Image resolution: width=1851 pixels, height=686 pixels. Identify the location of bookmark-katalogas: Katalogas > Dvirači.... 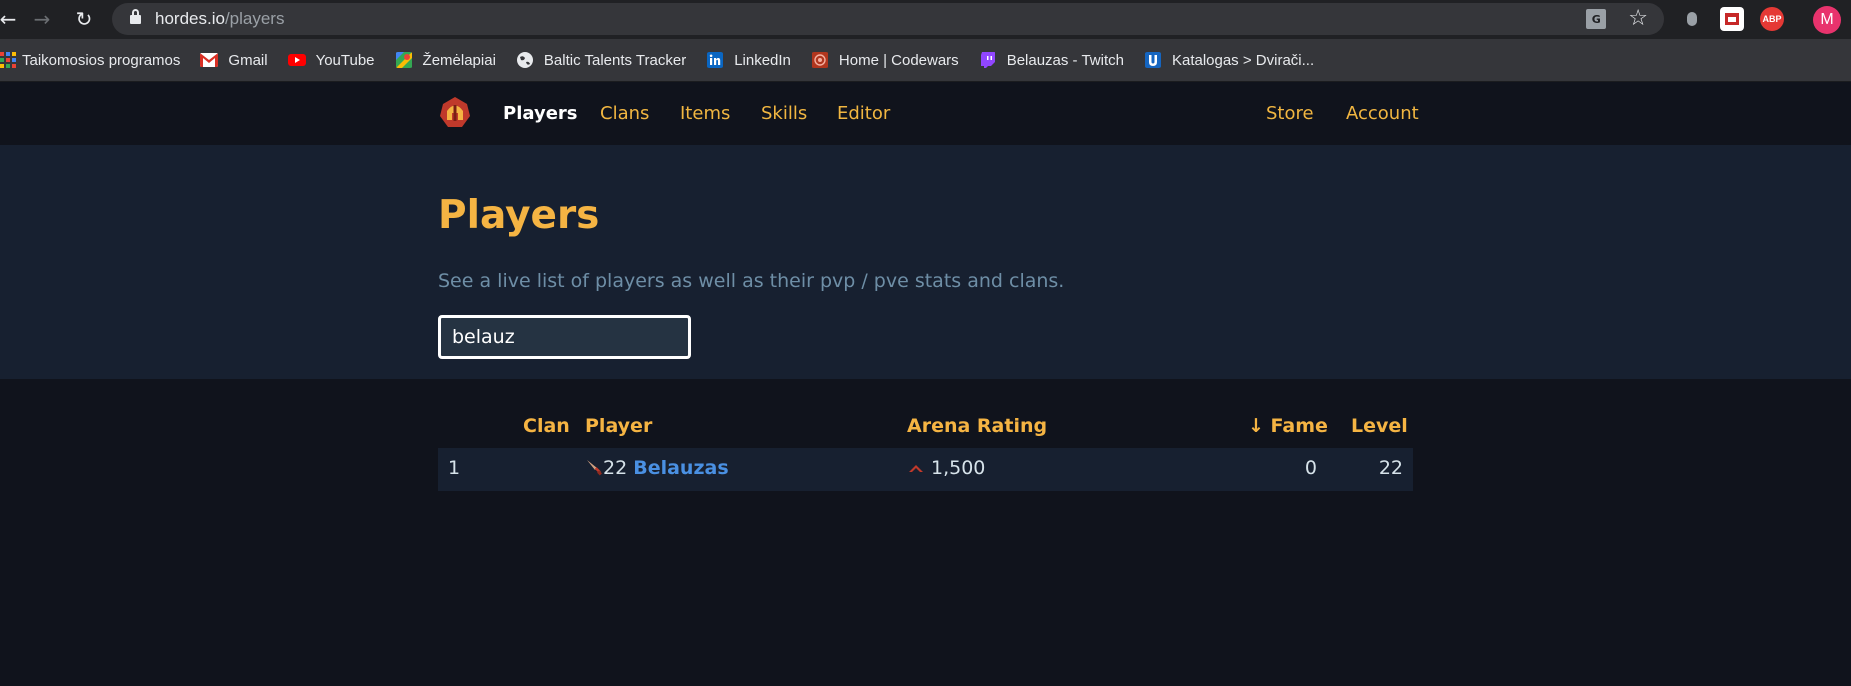
(1229, 60).